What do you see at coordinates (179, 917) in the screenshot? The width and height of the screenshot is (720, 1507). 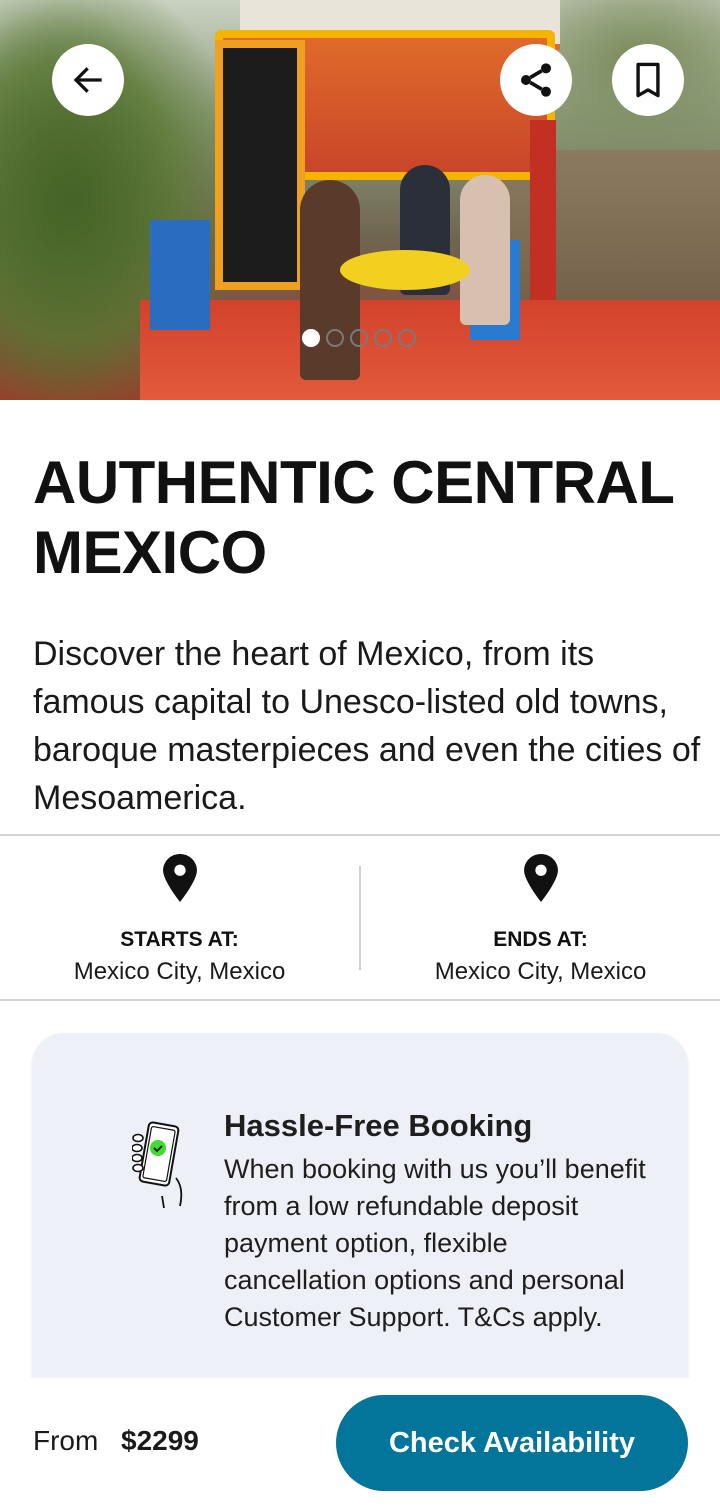 I see `start-location: STARTS AT: Mexico City, Mexico` at bounding box center [179, 917].